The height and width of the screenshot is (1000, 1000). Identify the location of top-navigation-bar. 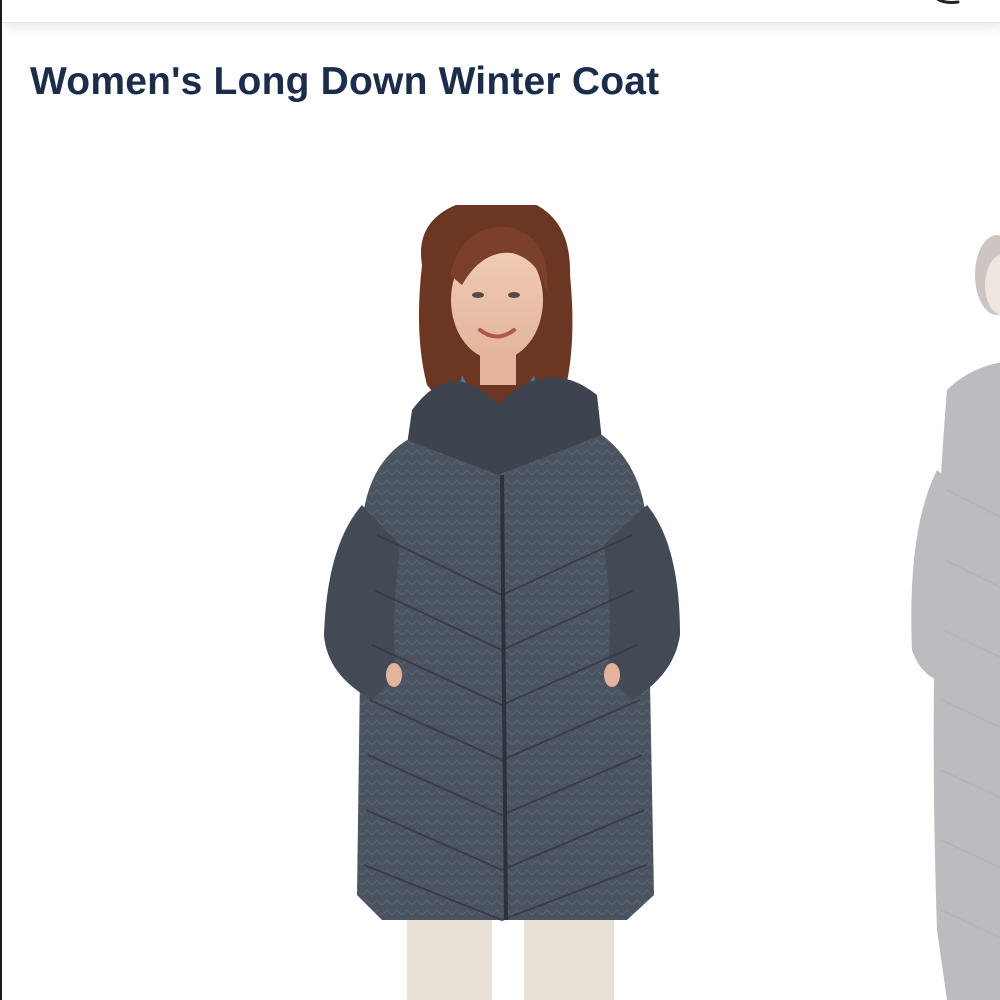
(501, 11).